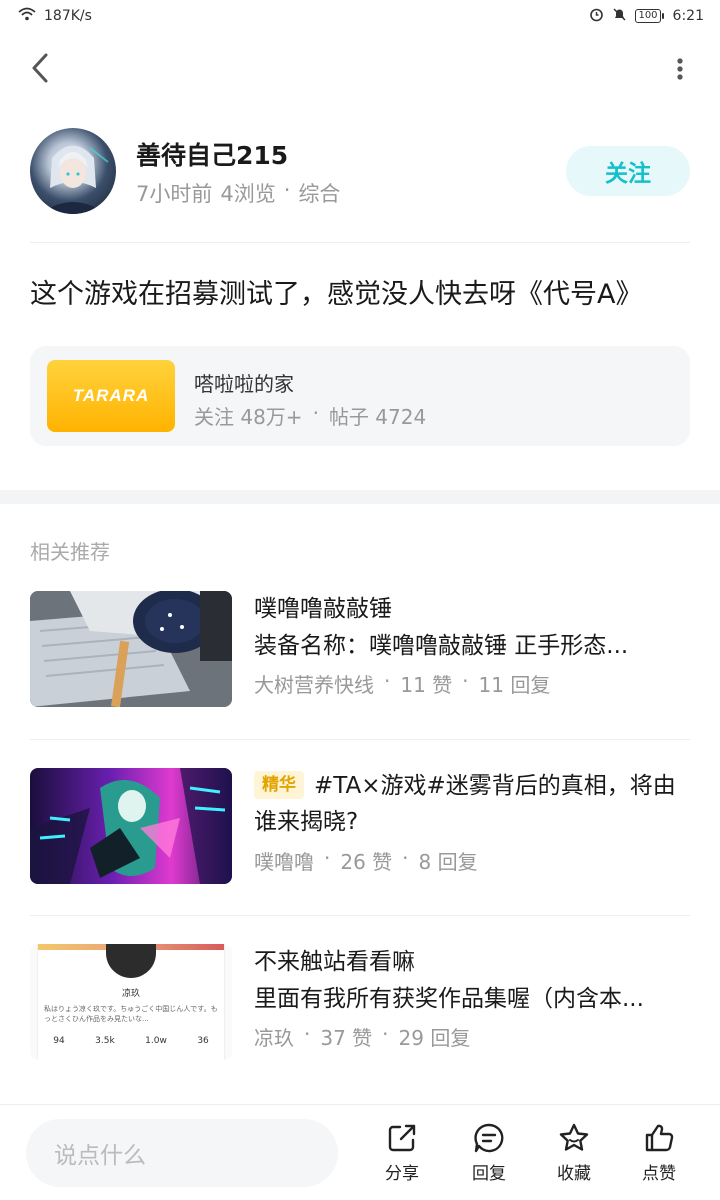 The image size is (720, 1200). I want to click on more-options-button, so click(680, 69).